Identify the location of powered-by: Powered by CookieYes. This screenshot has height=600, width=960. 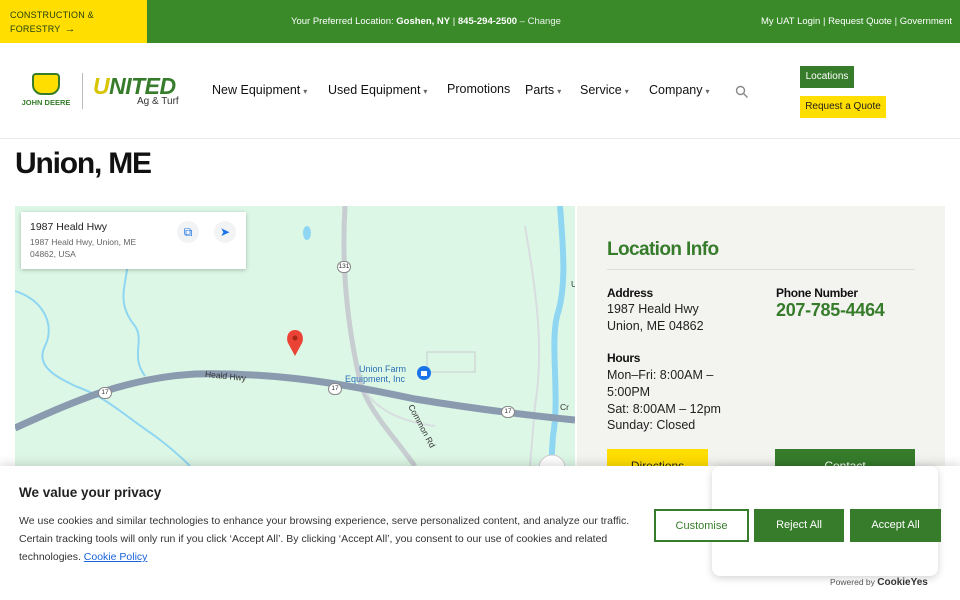
(879, 582).